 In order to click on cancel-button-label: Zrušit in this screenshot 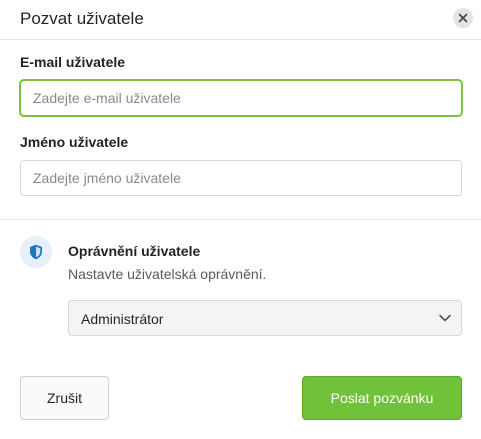, I will do `click(64, 398)`.